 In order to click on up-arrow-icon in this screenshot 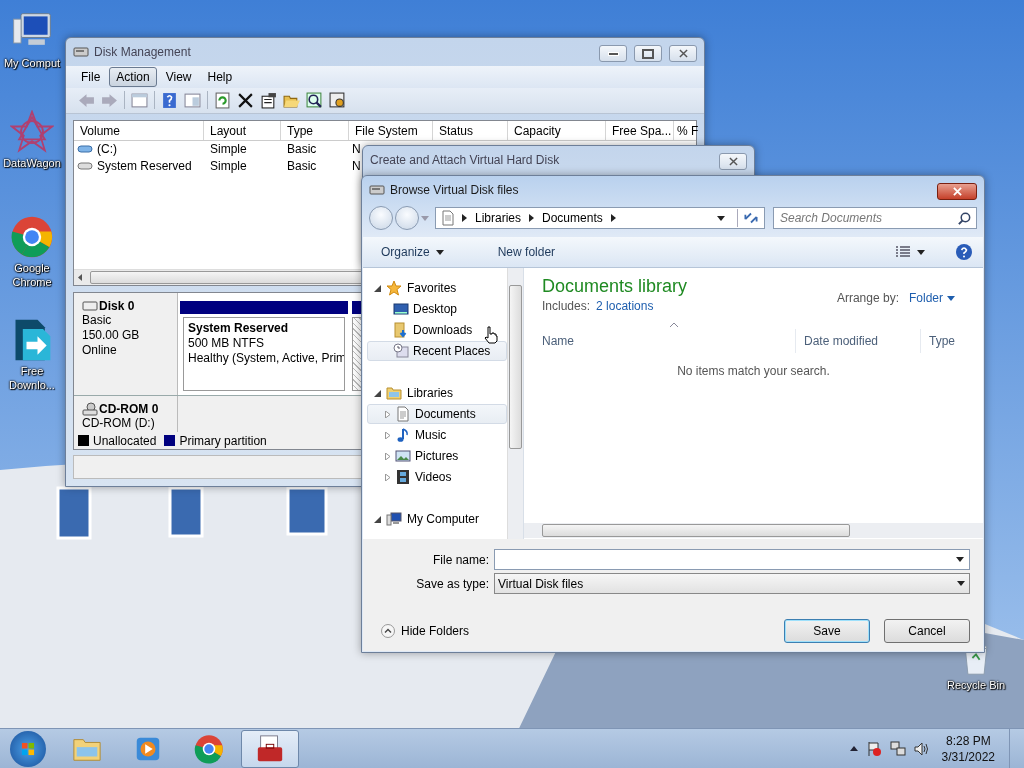, I will do `click(853, 748)`.